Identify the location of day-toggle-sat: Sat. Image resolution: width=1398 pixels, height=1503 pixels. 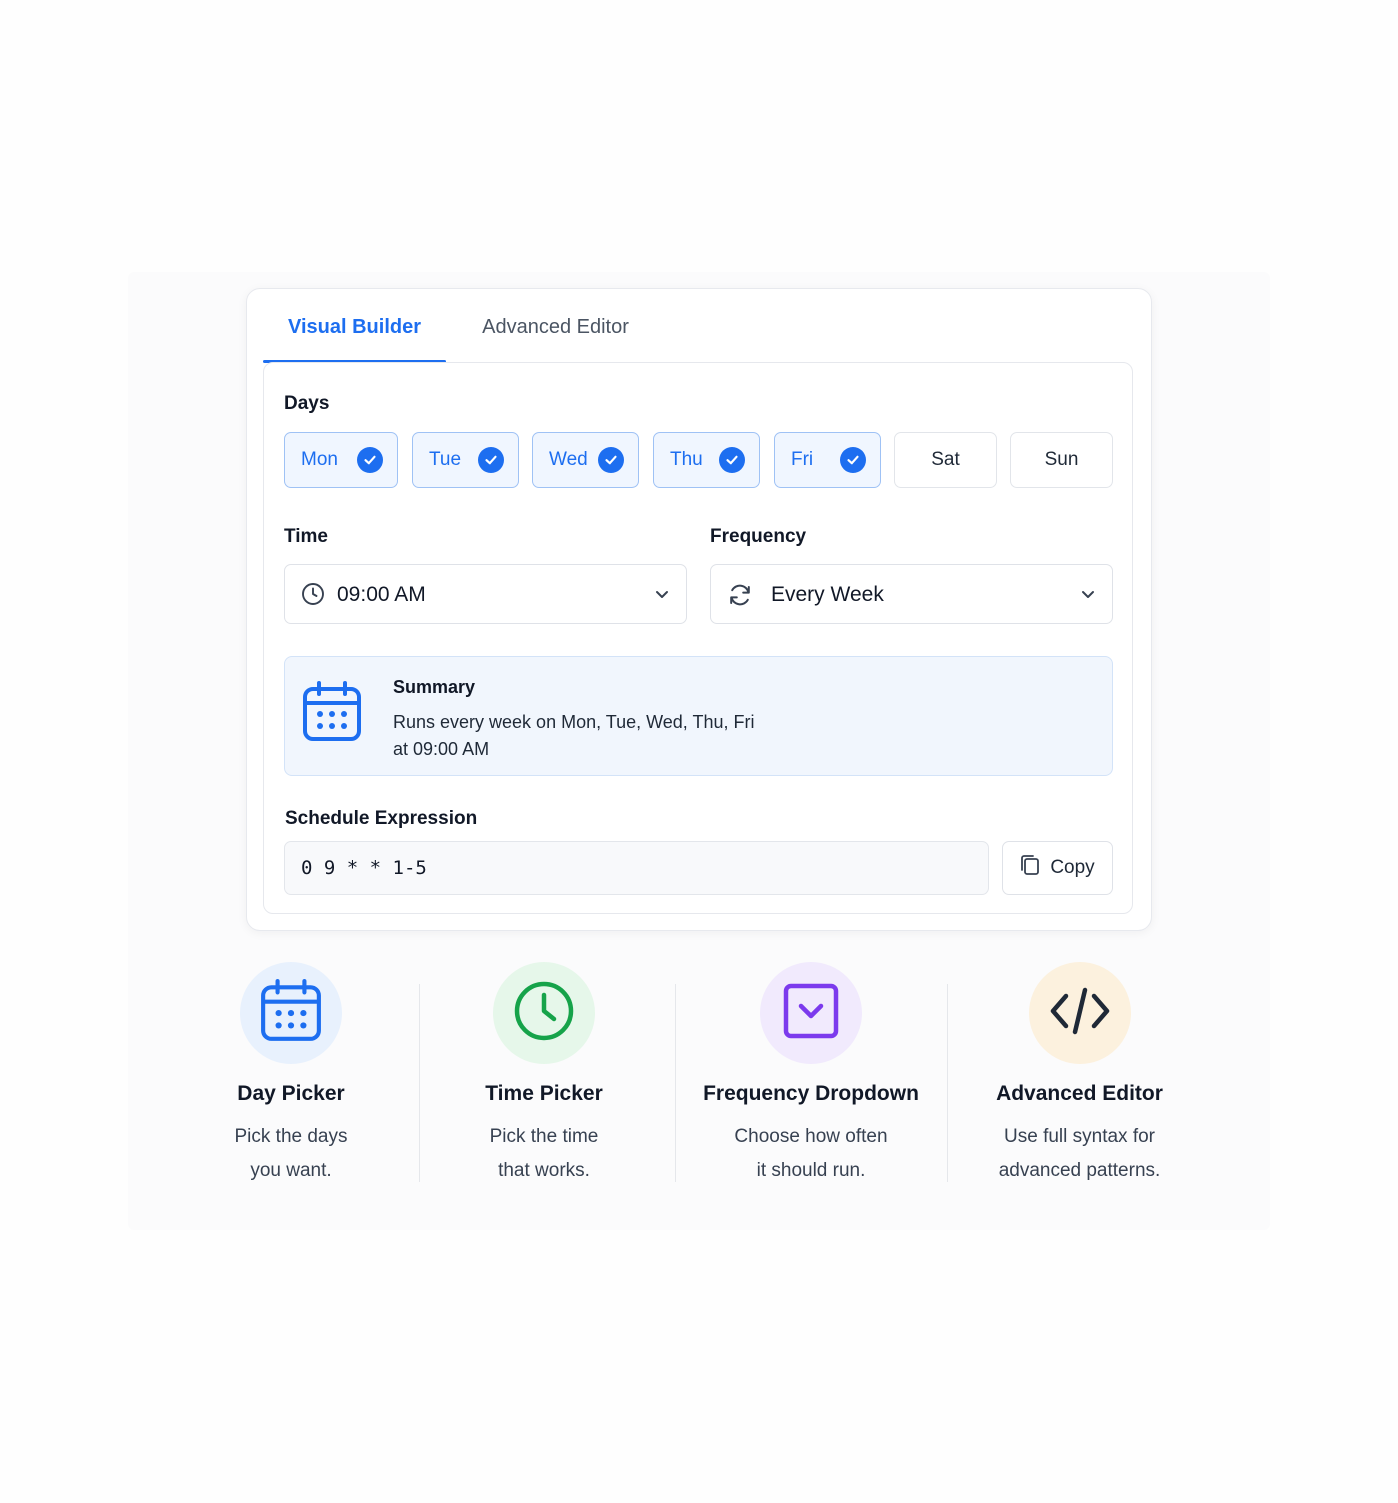
(945, 460).